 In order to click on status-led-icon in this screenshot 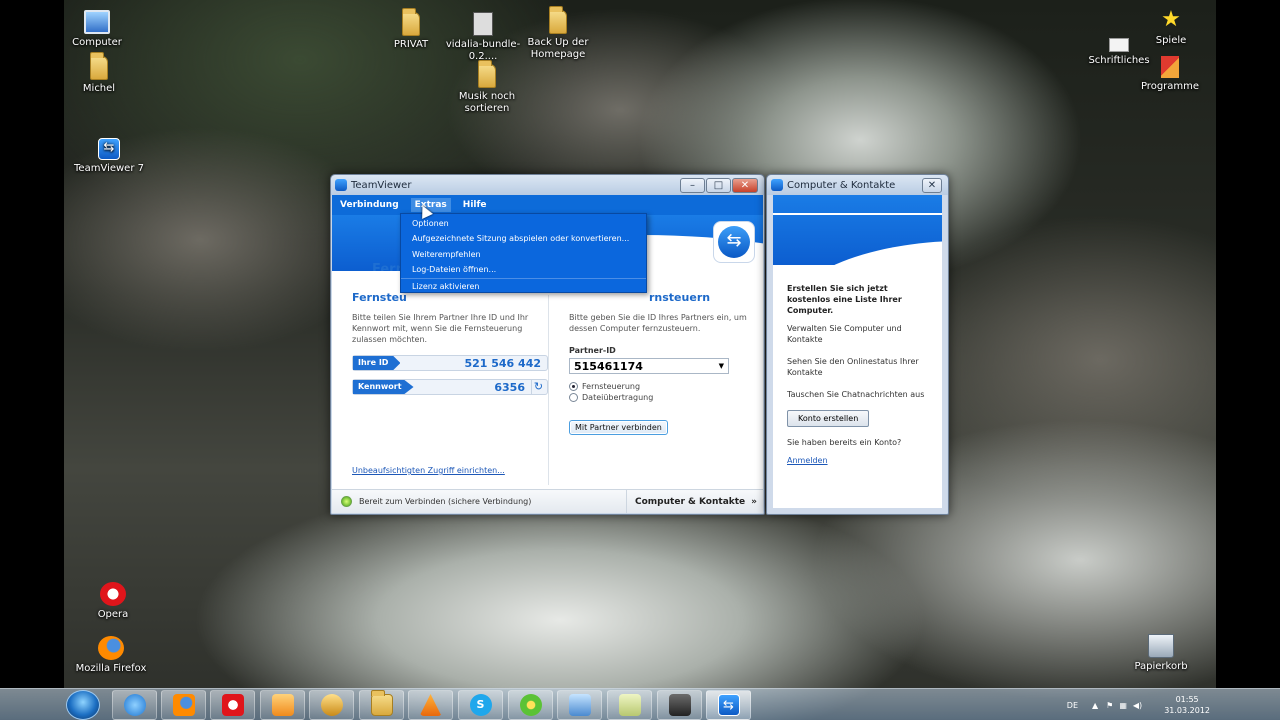, I will do `click(346, 501)`.